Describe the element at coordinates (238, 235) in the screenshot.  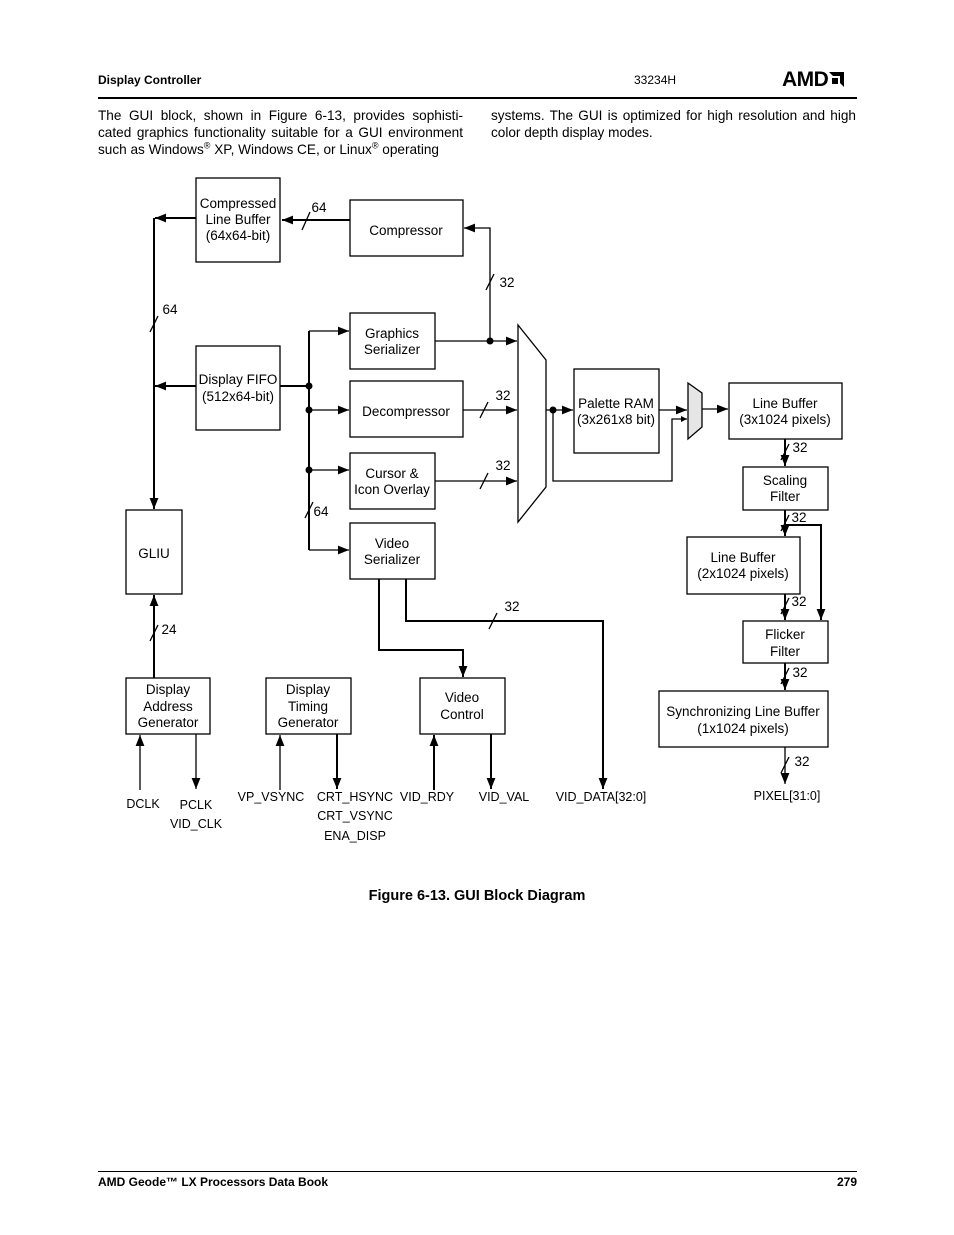
I see `block-label: (64x64-bit)` at that location.